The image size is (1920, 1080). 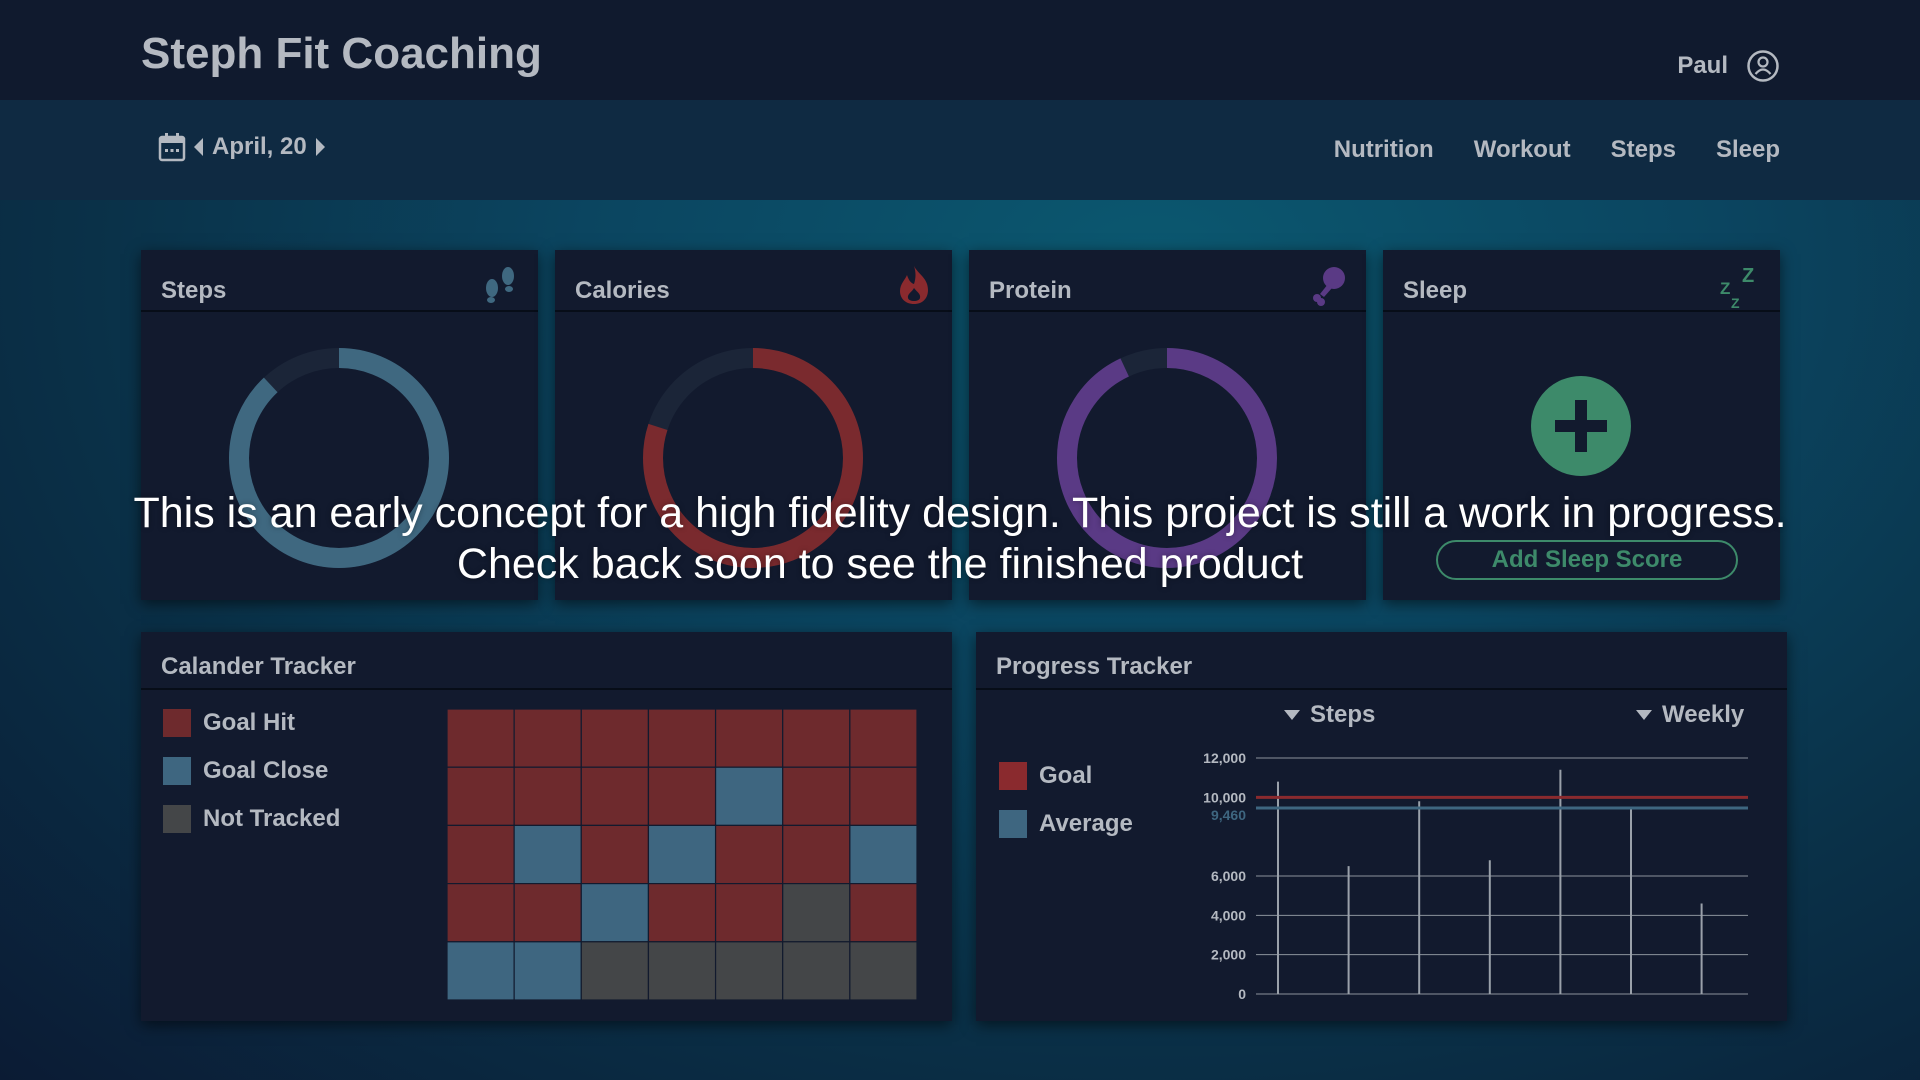 I want to click on user-icon, so click(x=1763, y=66).